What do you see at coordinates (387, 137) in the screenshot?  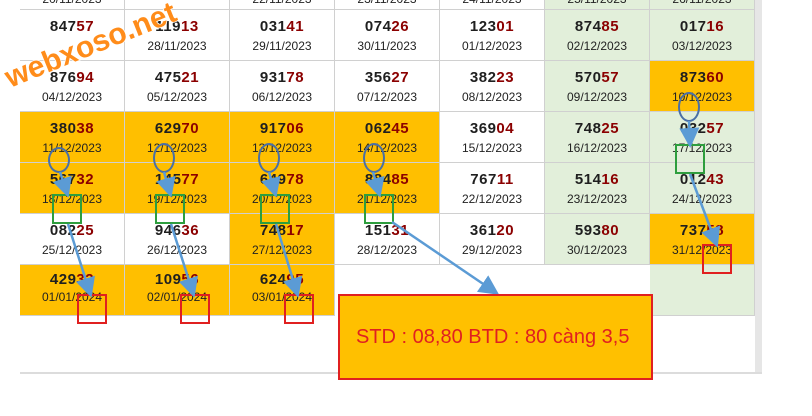 I see `result-cell: 06245 14/12/2023` at bounding box center [387, 137].